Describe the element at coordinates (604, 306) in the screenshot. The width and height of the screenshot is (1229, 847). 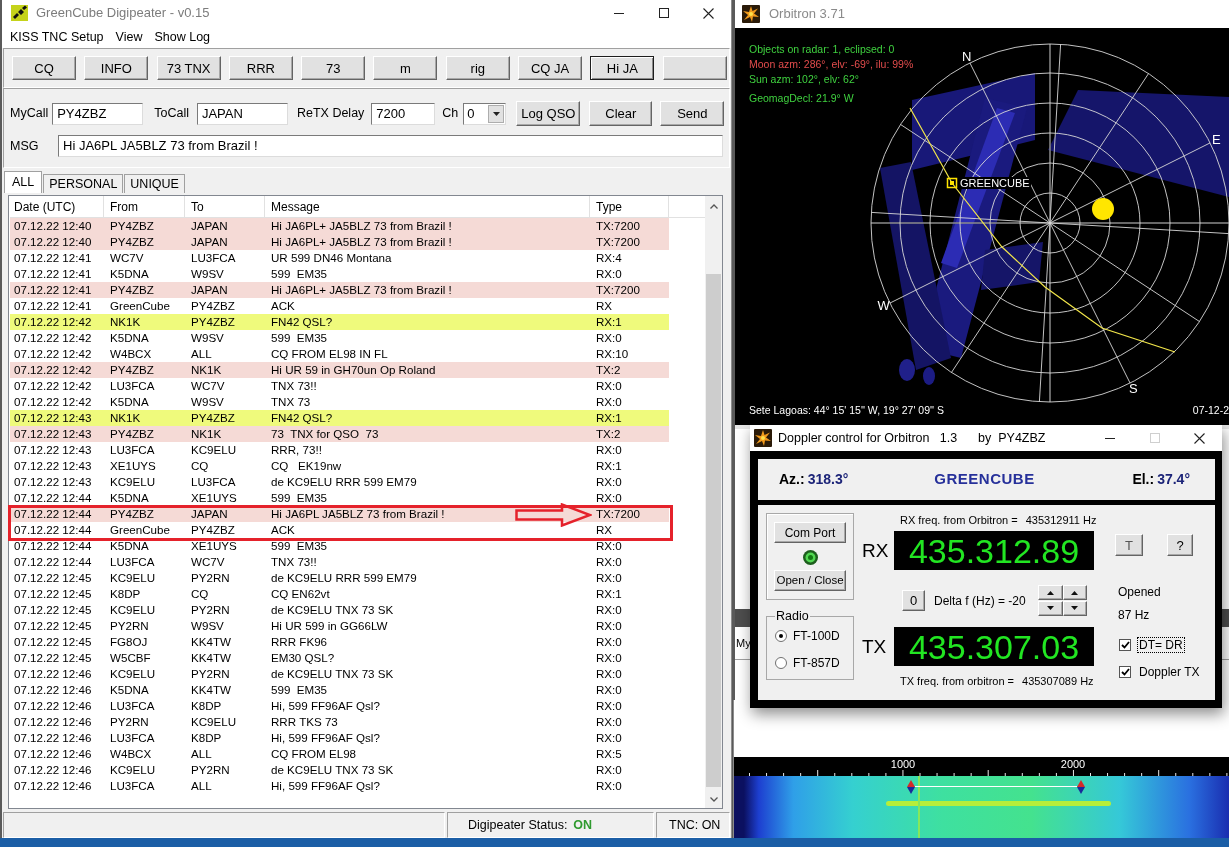
I see `table-cell-text: RX` at that location.